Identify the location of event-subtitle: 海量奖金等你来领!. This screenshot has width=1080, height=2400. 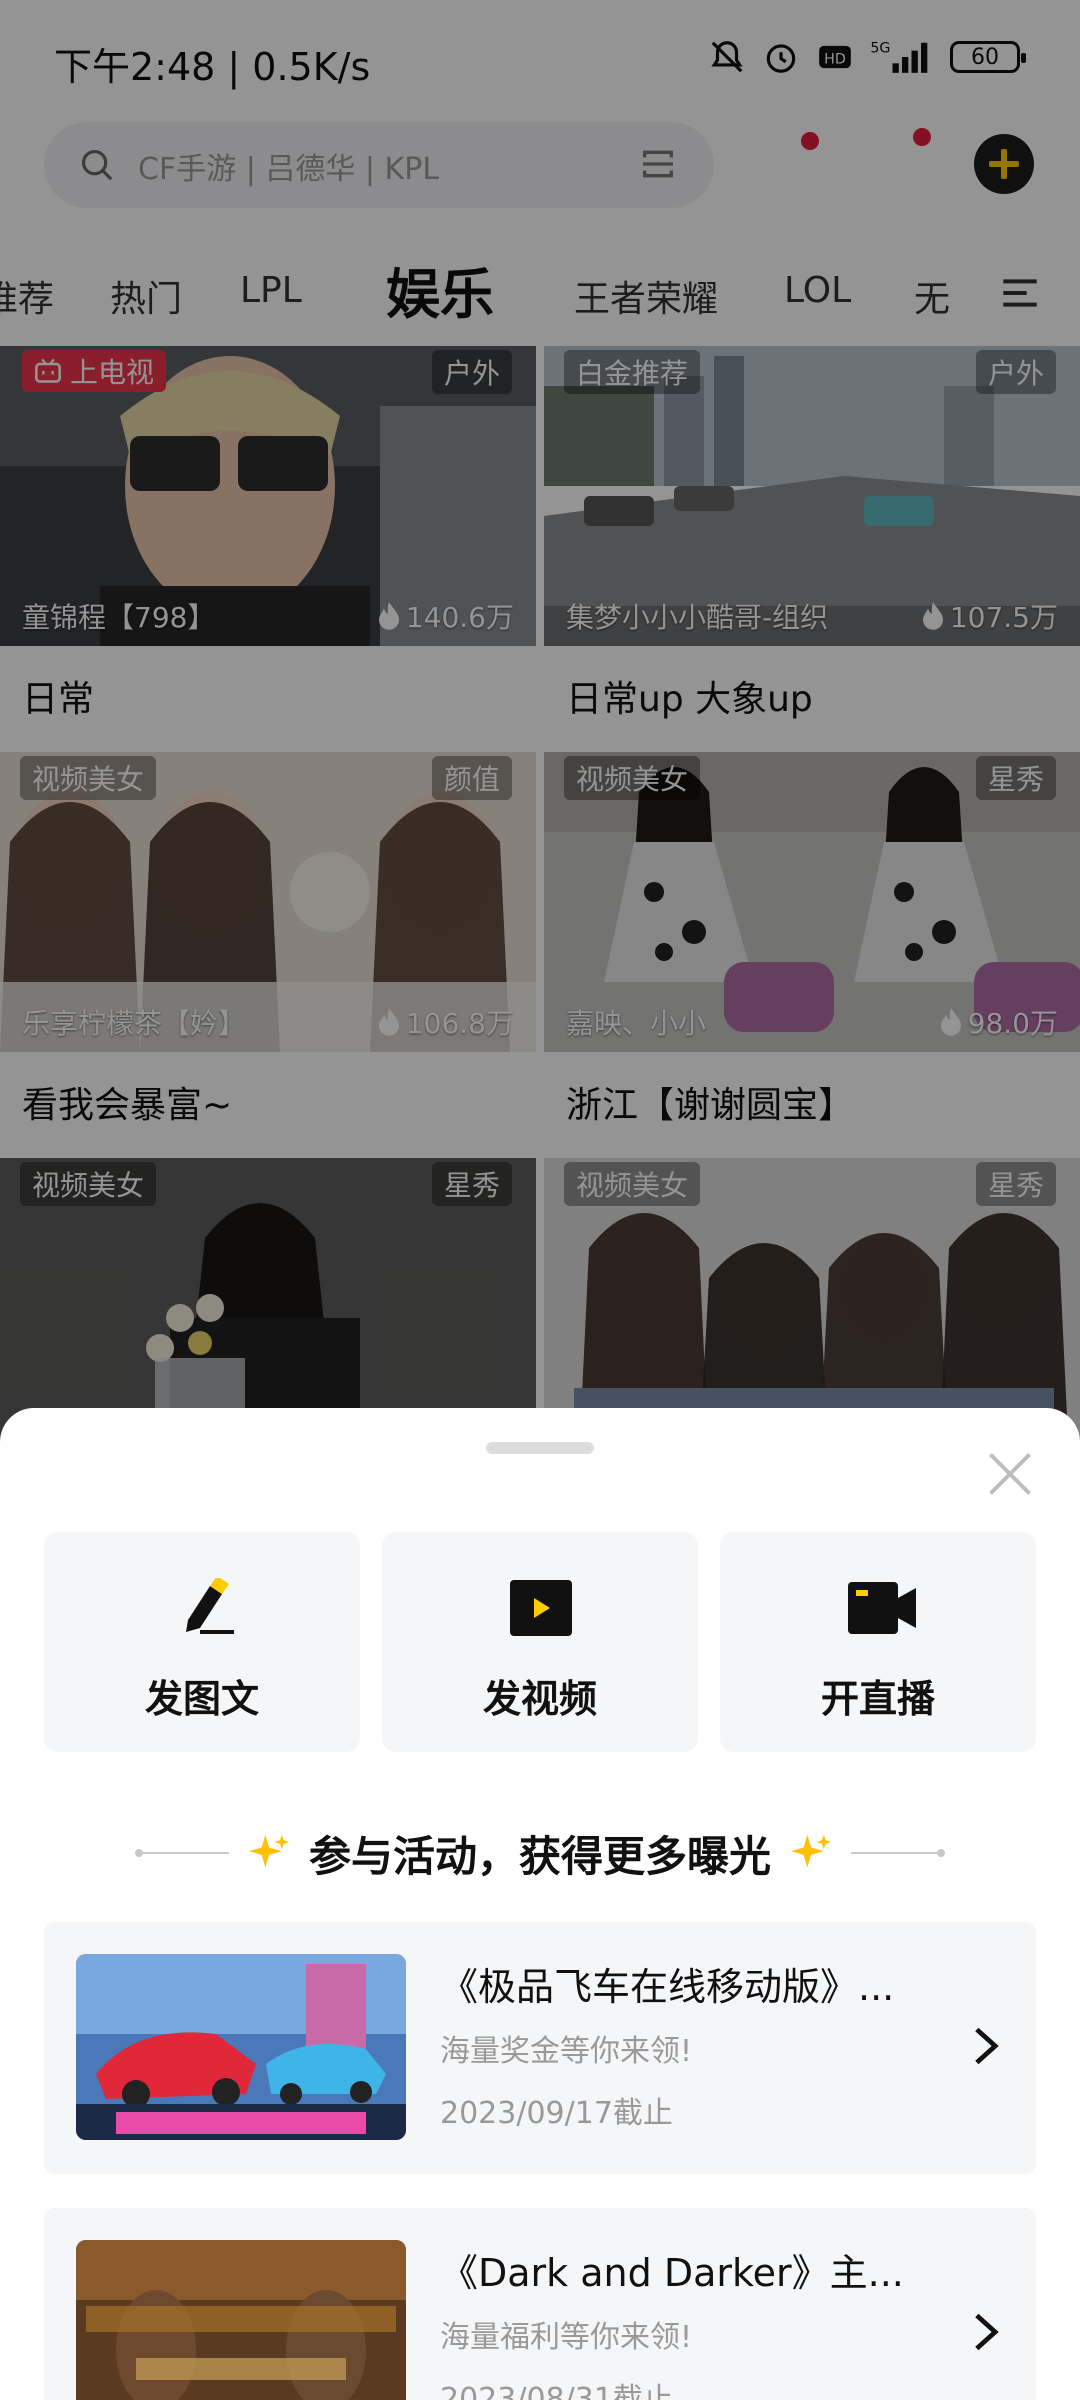
(566, 2051).